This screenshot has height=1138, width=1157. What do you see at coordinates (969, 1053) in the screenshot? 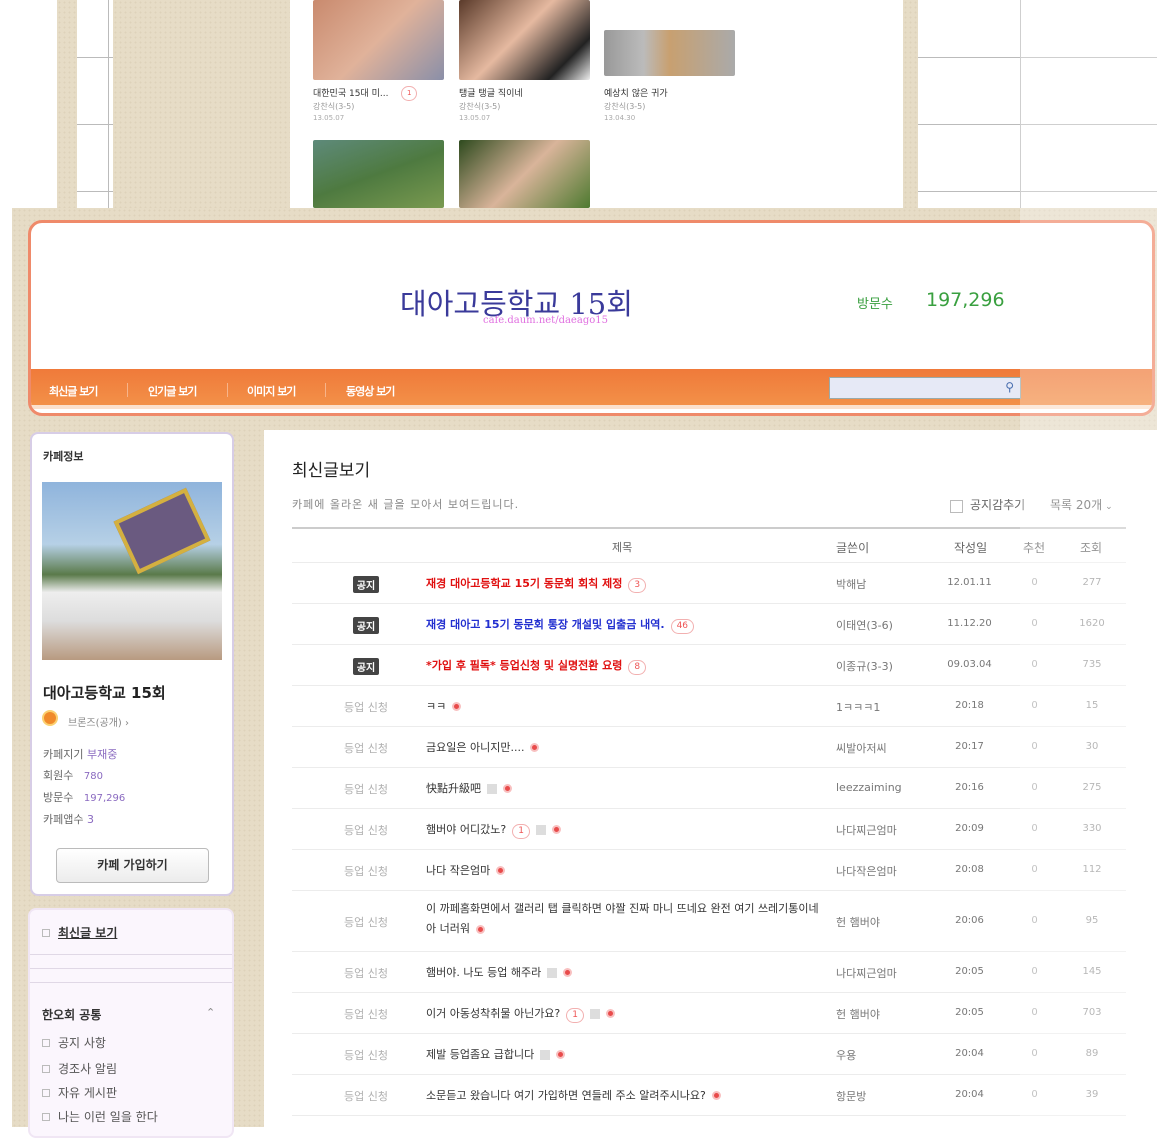
I see `post-date: 20:04` at bounding box center [969, 1053].